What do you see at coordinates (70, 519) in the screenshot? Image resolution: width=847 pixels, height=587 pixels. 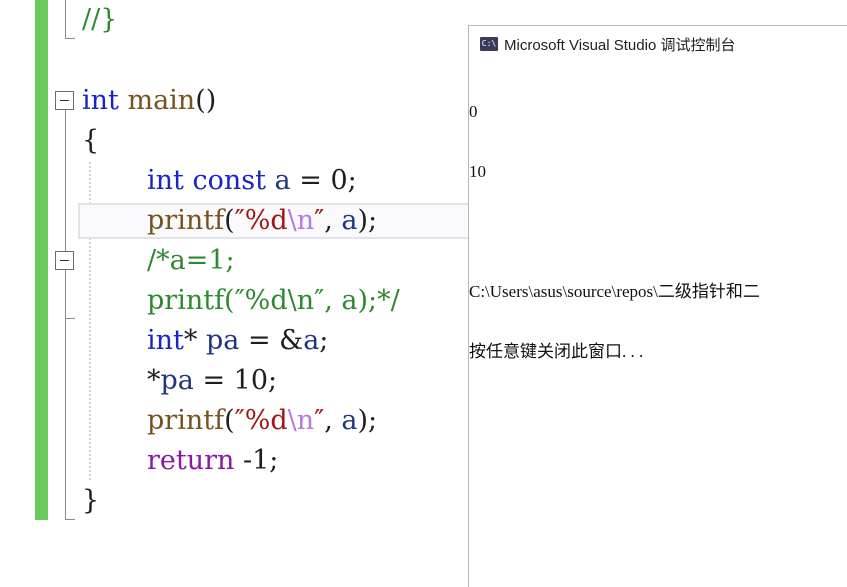 I see `fold-end-tick-main` at bounding box center [70, 519].